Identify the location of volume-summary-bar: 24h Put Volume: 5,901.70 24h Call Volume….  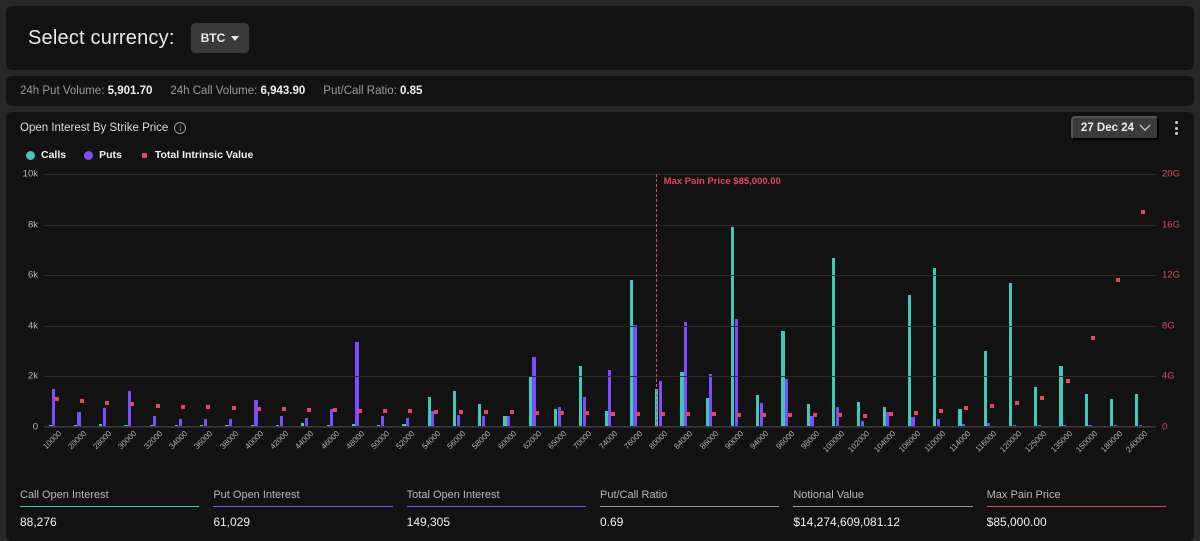
(600, 91).